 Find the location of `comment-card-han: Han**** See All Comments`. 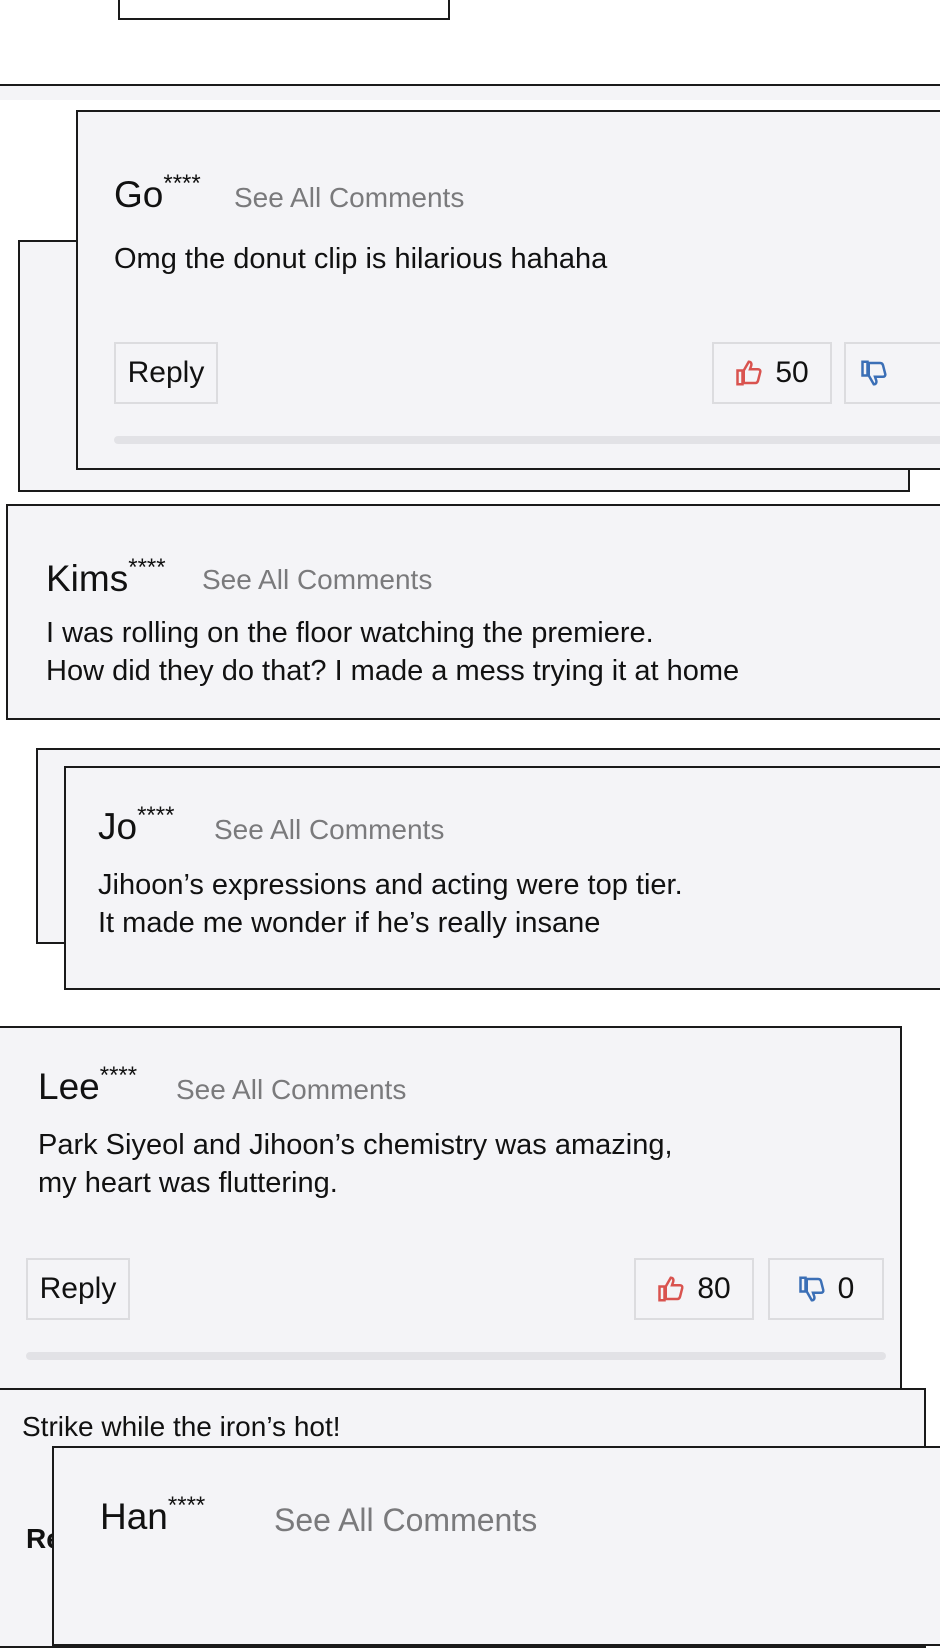

comment-card-han: Han**** See All Comments is located at coordinates (496, 1546).